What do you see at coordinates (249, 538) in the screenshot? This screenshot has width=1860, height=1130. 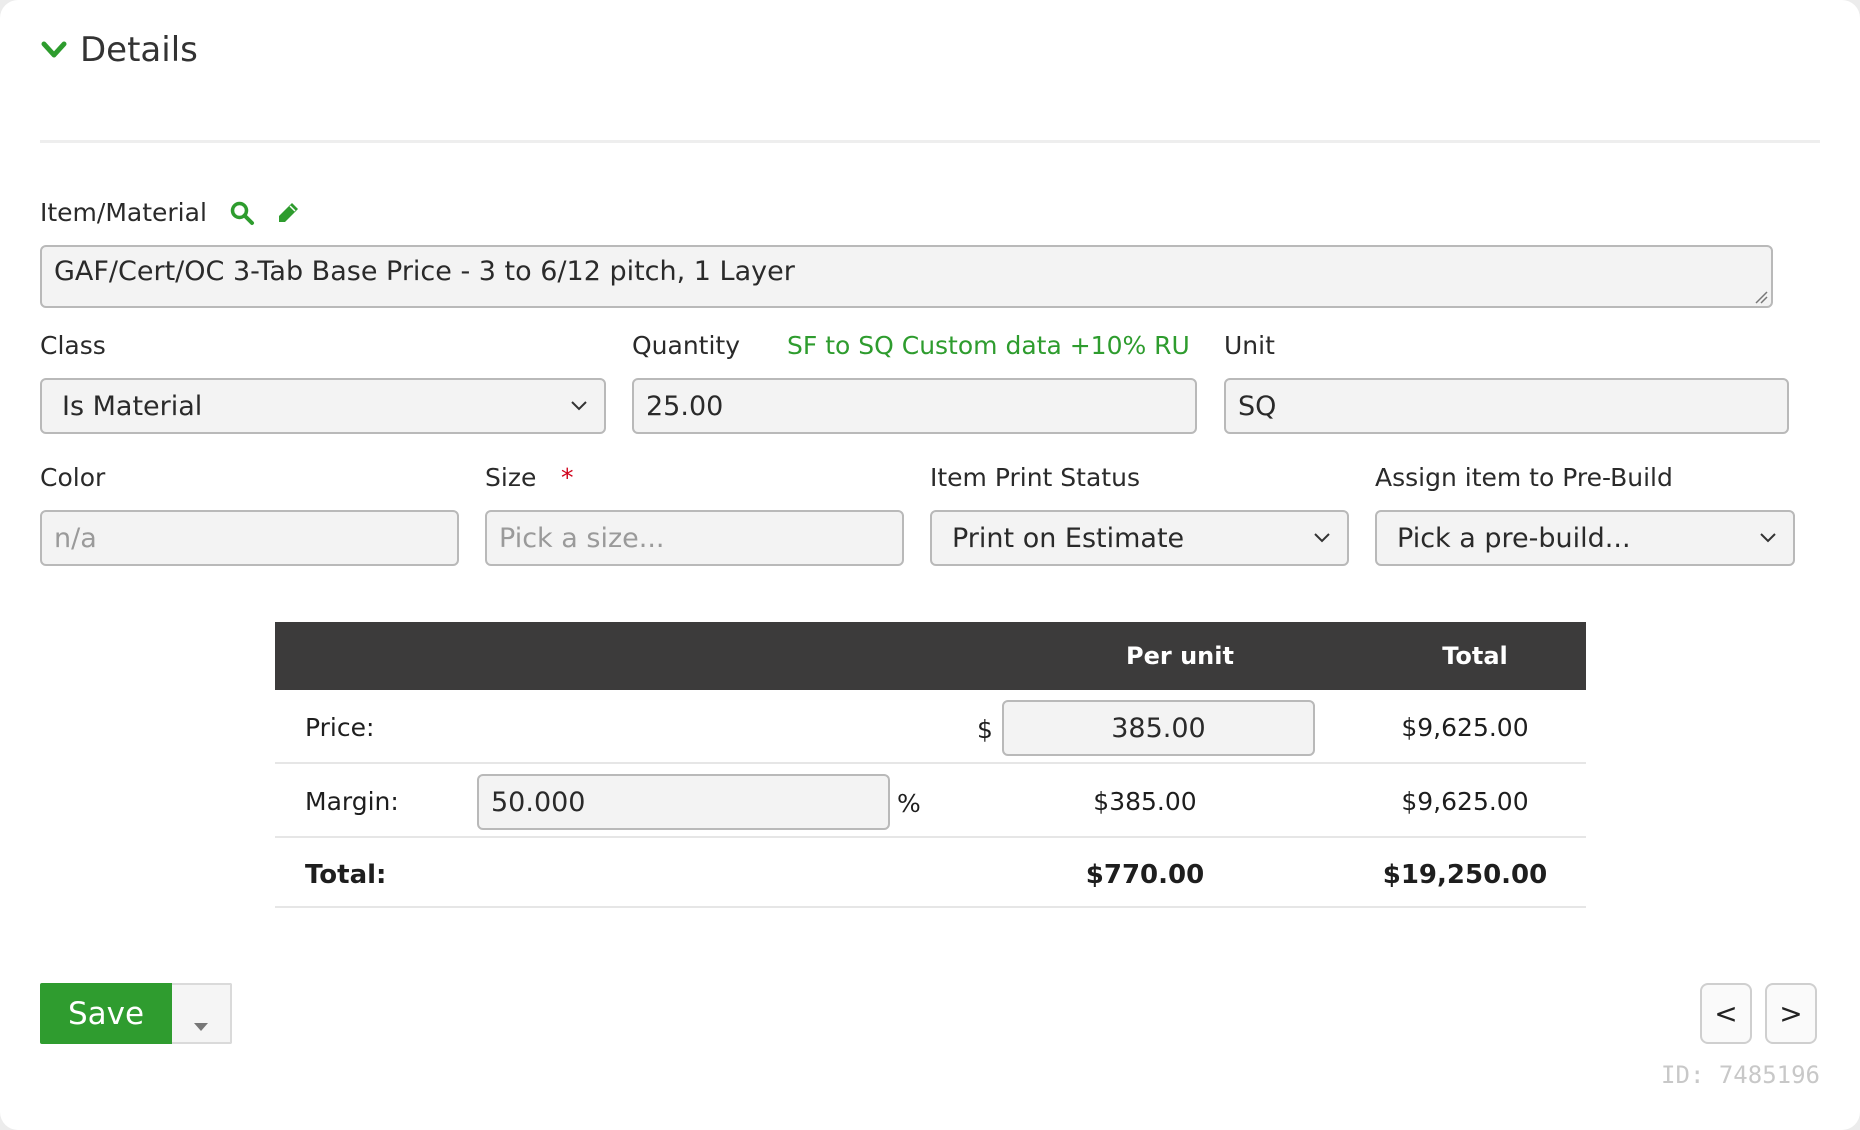 I see `color-input` at bounding box center [249, 538].